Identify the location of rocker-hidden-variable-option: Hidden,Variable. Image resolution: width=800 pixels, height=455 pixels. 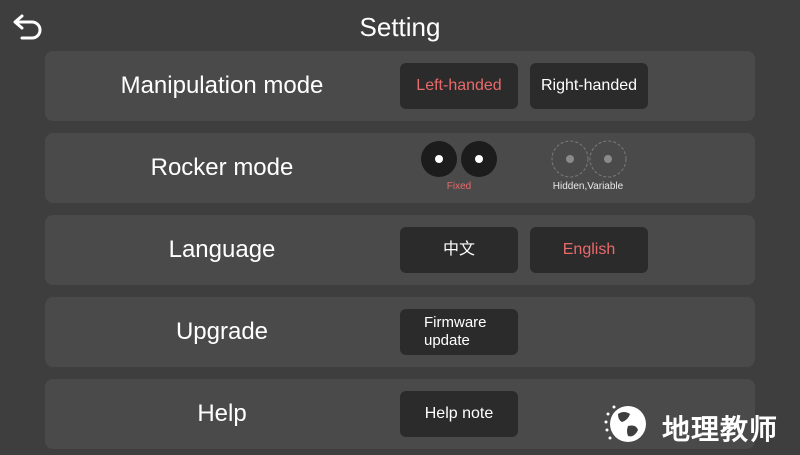
(588, 169).